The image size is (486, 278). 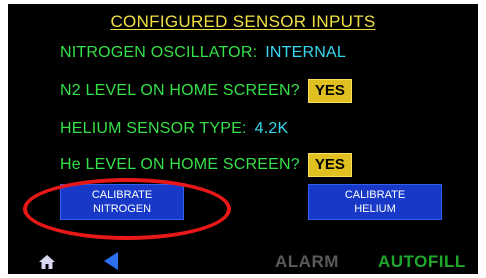 What do you see at coordinates (243, 21) in the screenshot?
I see `page-title: CONFIGURED SENSOR INPUTS` at bounding box center [243, 21].